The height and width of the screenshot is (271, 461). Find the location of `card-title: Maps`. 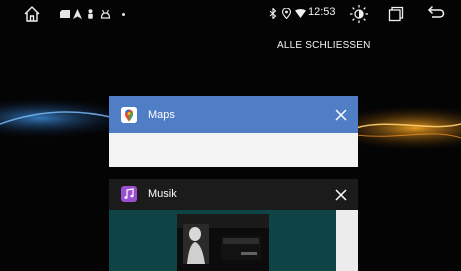

card-title: Maps is located at coordinates (161, 115).